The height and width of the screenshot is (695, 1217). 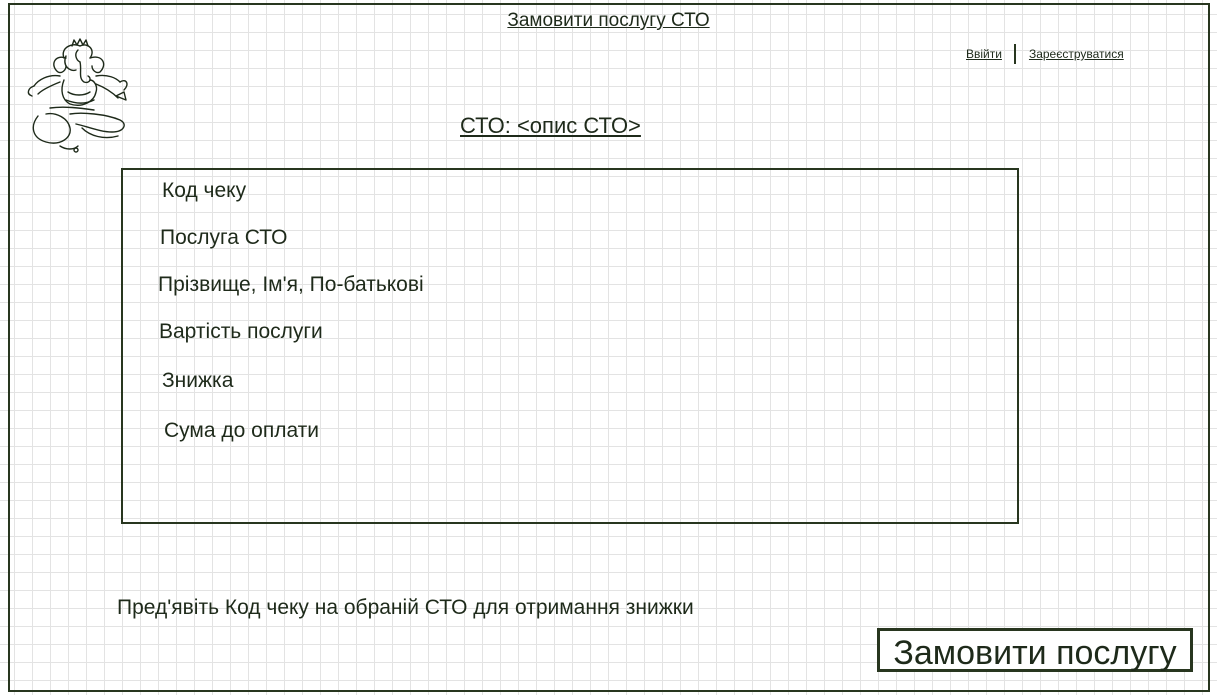 What do you see at coordinates (77, 95) in the screenshot?
I see `ganesha-logo-icon` at bounding box center [77, 95].